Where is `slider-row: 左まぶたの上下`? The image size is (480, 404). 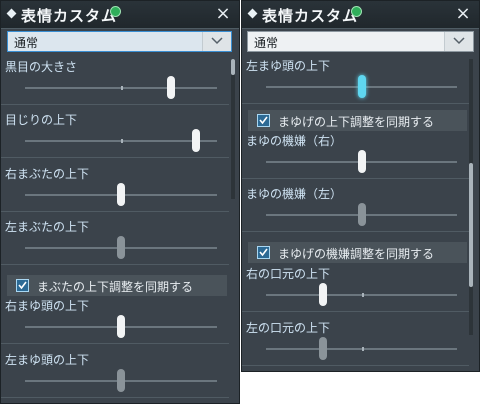
slider-row: 左まぶたの上下 is located at coordinates (115, 241).